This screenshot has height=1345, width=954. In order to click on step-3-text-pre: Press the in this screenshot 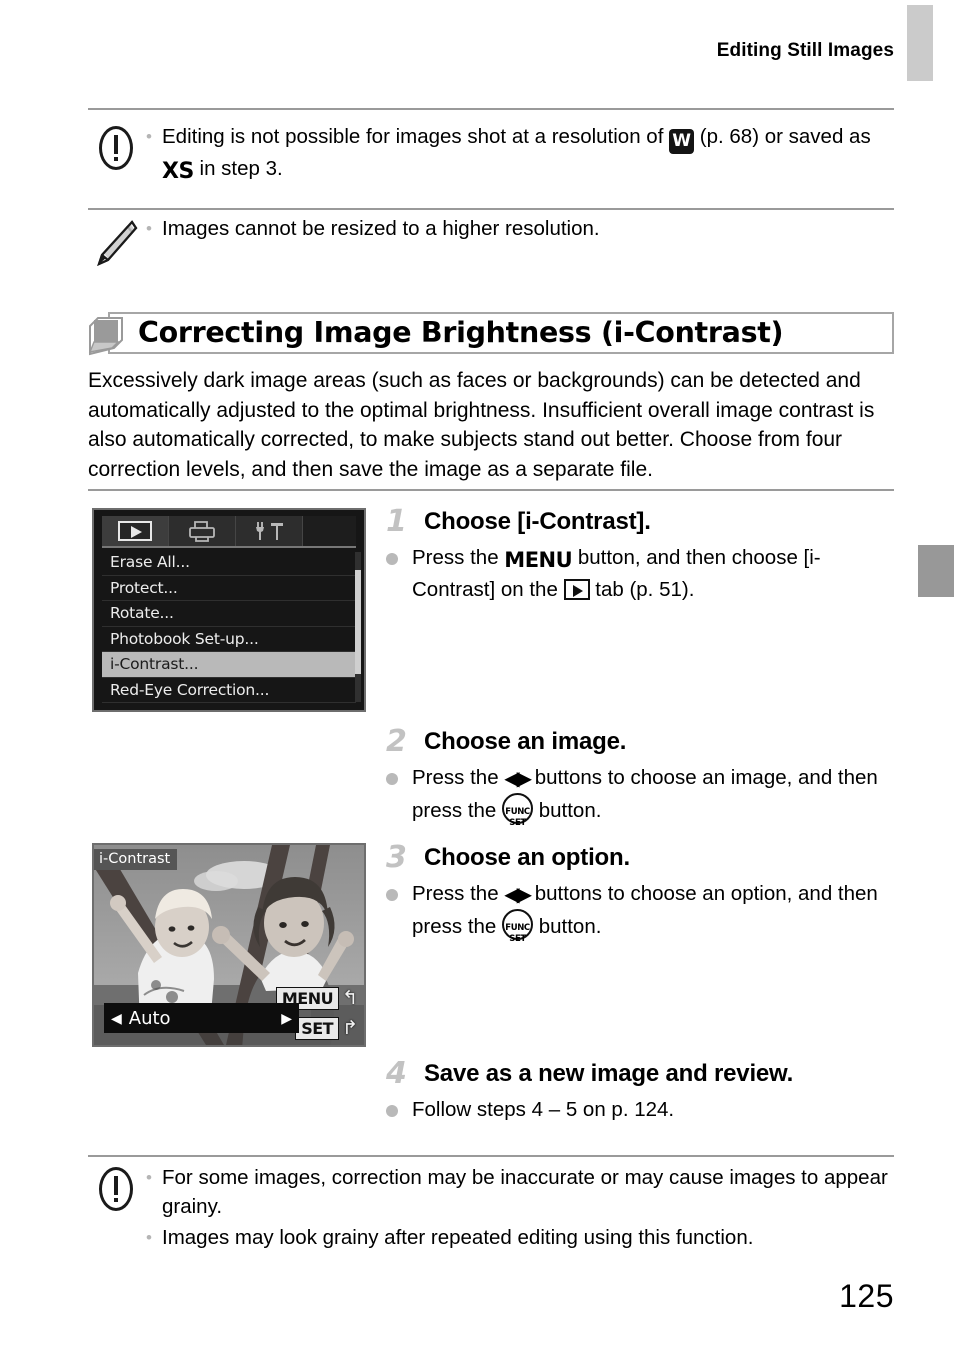, I will do `click(458, 893)`.